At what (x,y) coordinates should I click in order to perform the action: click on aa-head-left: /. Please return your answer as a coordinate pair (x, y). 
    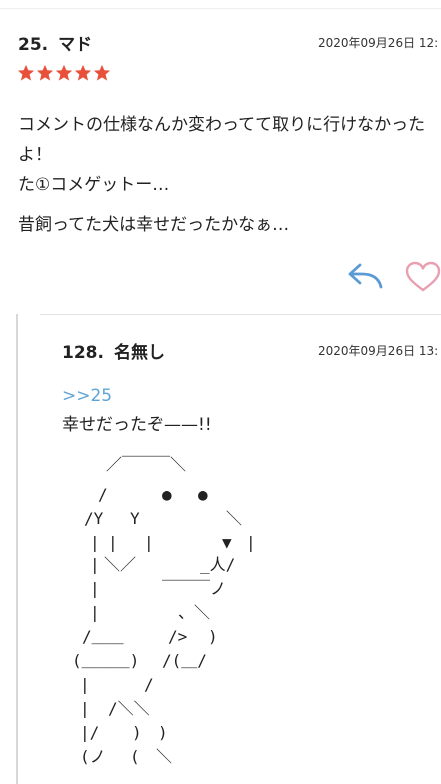
    Looking at the image, I should click on (103, 494).